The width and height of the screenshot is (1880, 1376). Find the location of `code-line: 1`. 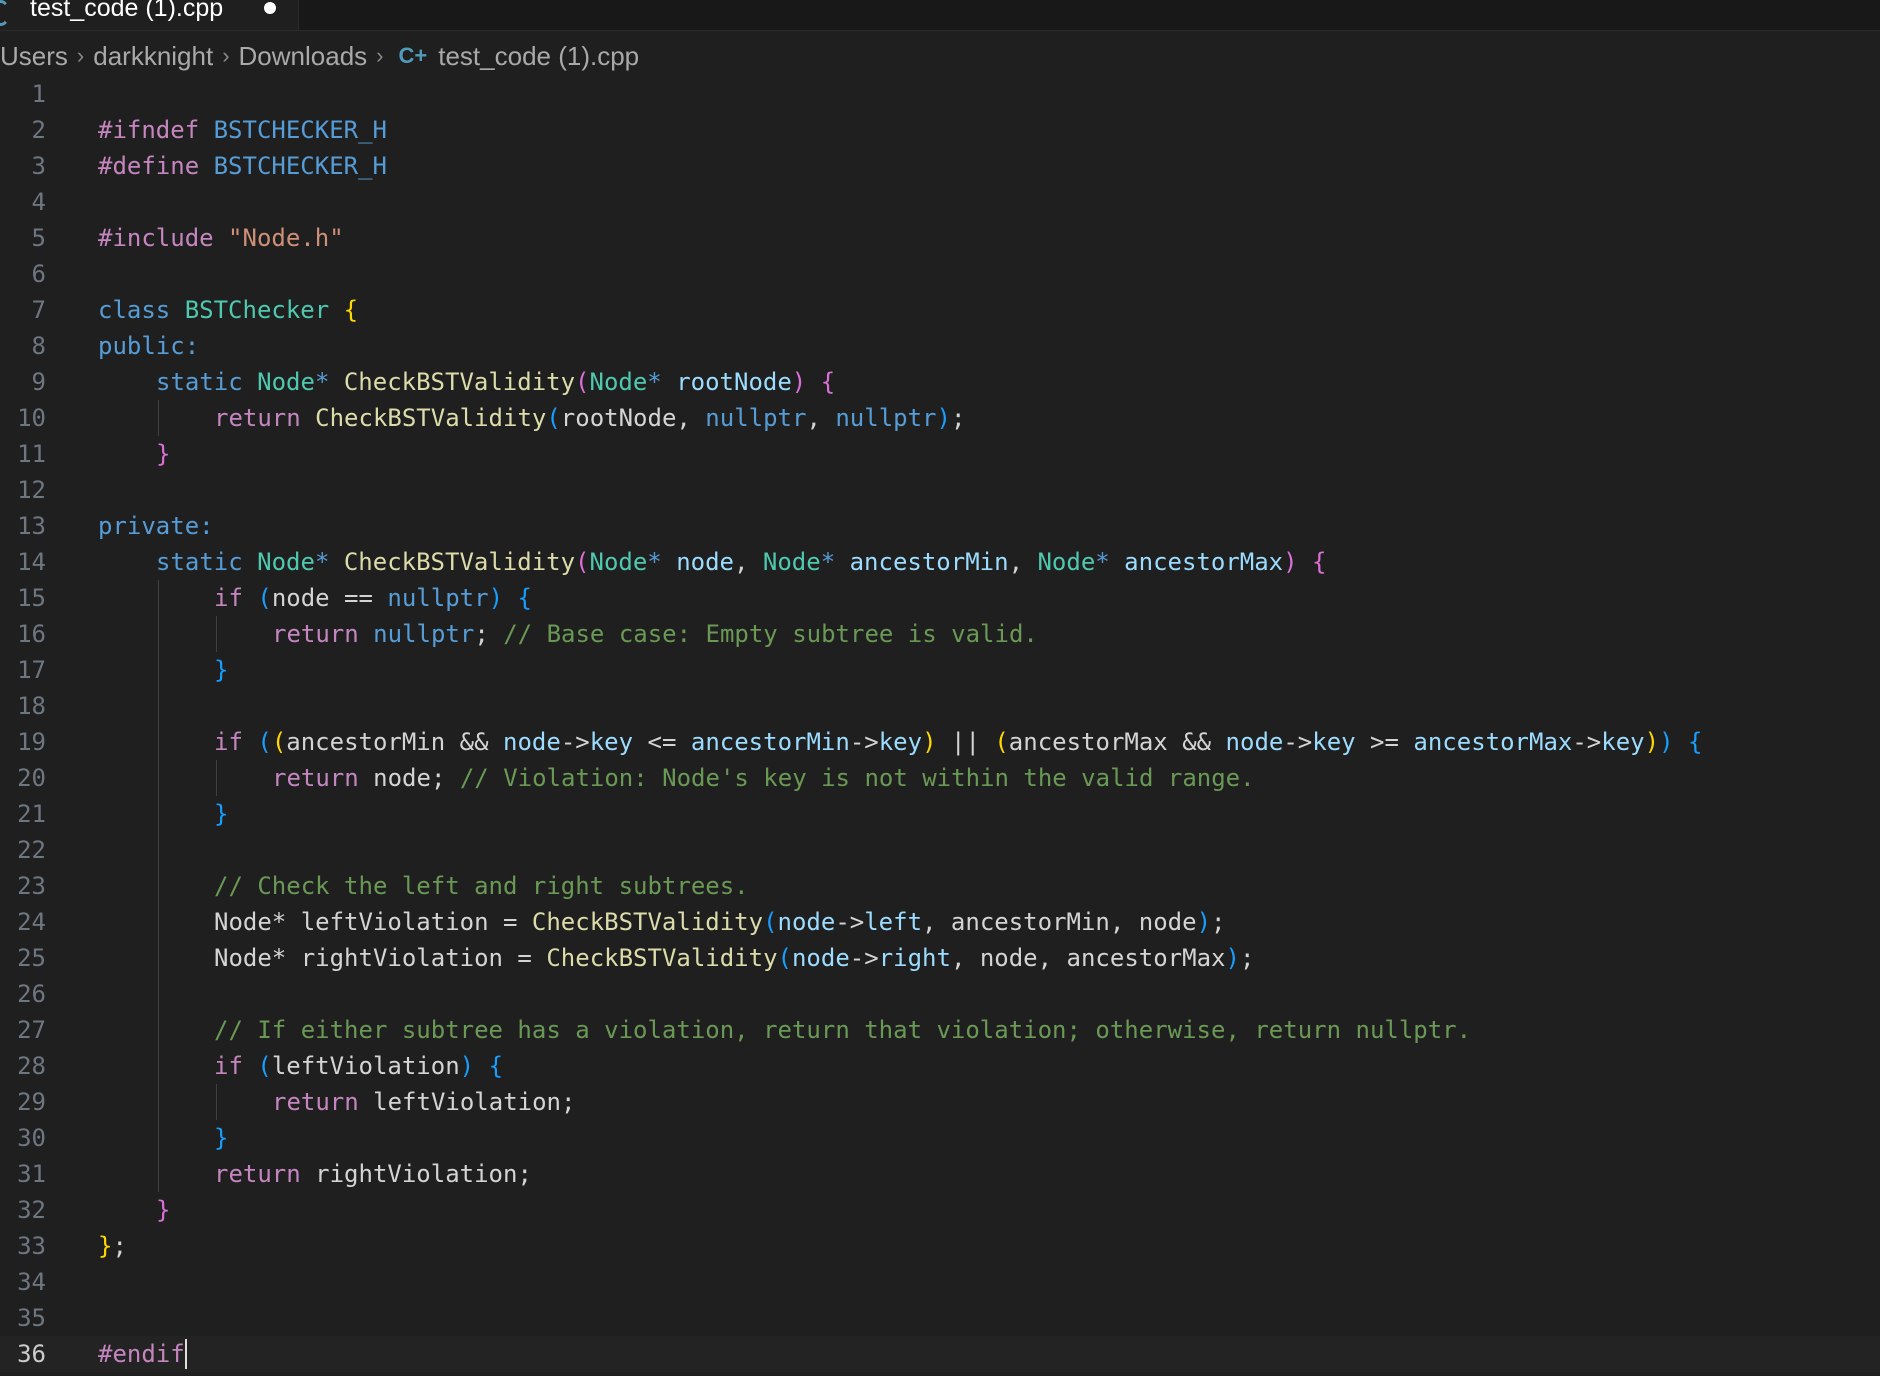

code-line: 1 is located at coordinates (940, 94).